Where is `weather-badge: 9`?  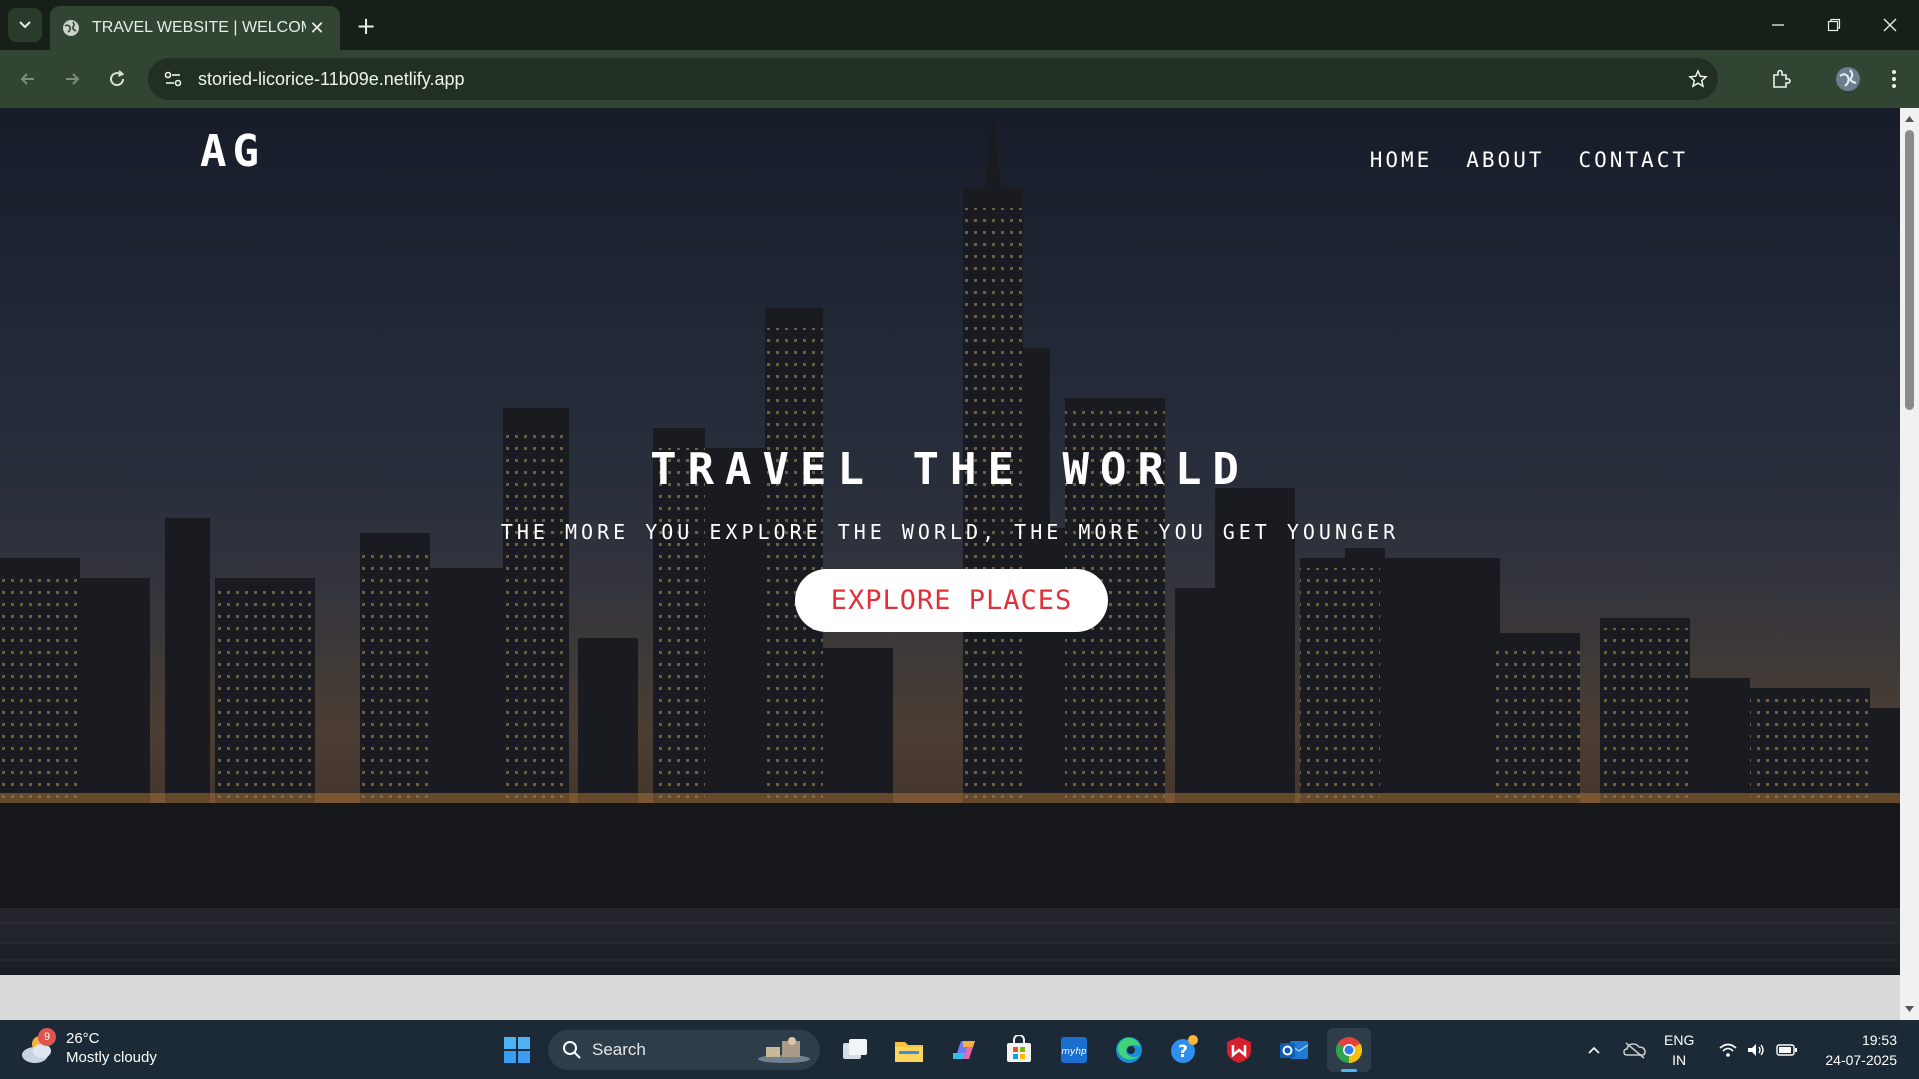
weather-badge: 9 is located at coordinates (47, 1037).